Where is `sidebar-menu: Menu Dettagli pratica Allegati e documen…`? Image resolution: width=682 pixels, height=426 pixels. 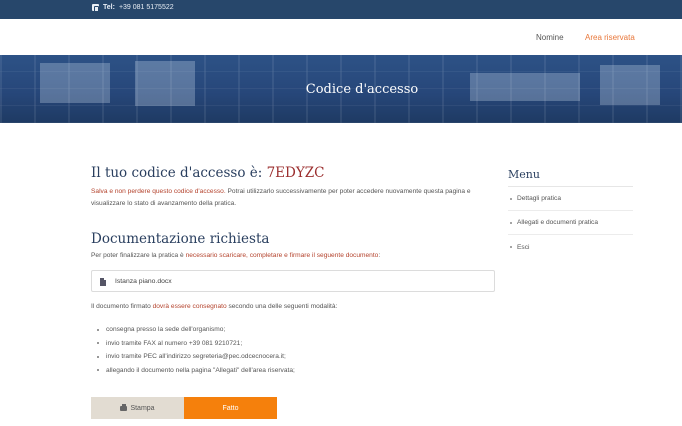 sidebar-menu: Menu Dettagli pratica Allegati e documen… is located at coordinates (570, 213).